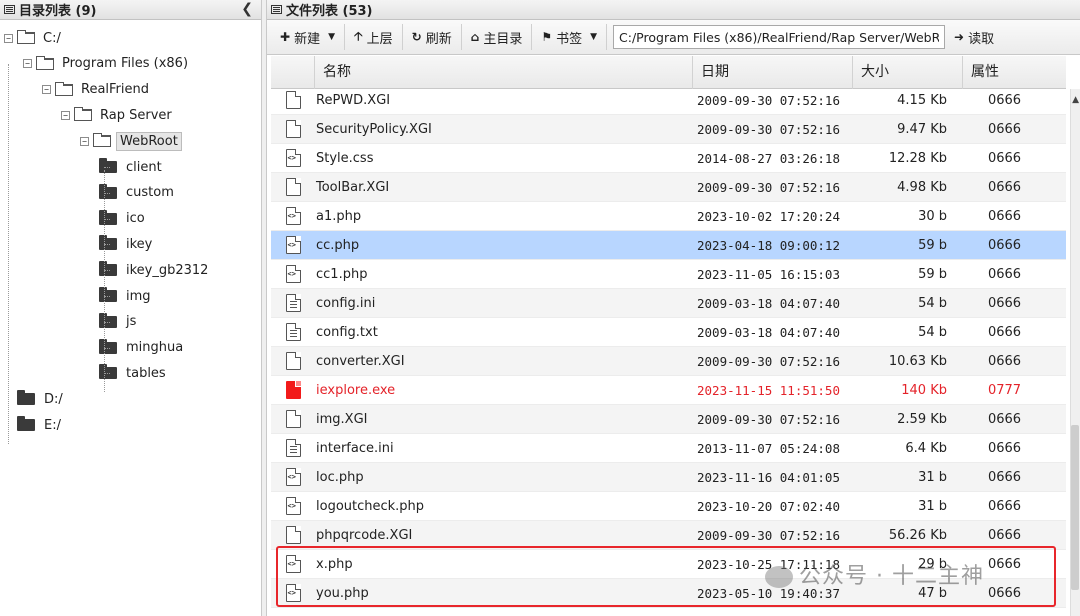 The width and height of the screenshot is (1080, 616). Describe the element at coordinates (107, 64) in the screenshot. I see `tree-node: − Program Files (x86)` at that location.